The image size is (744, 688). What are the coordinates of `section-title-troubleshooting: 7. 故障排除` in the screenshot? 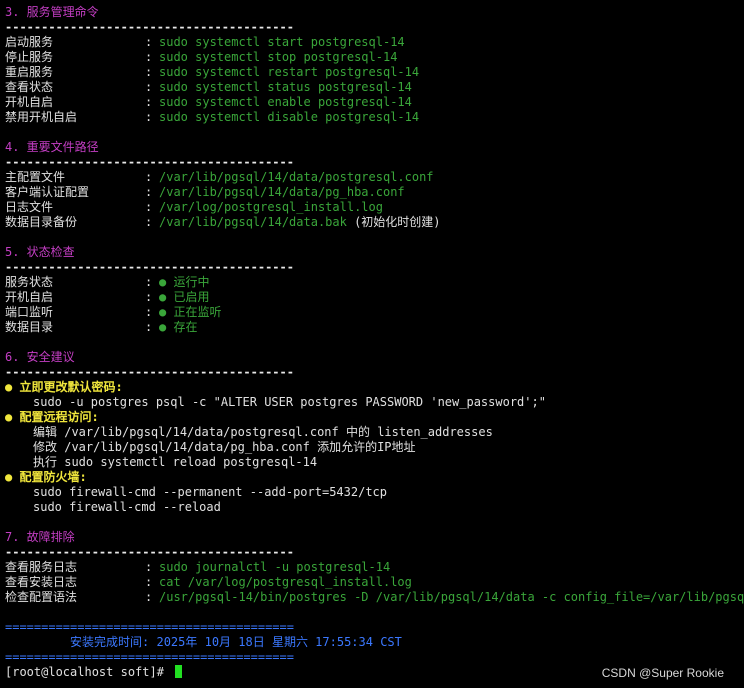 It's located at (40, 537).